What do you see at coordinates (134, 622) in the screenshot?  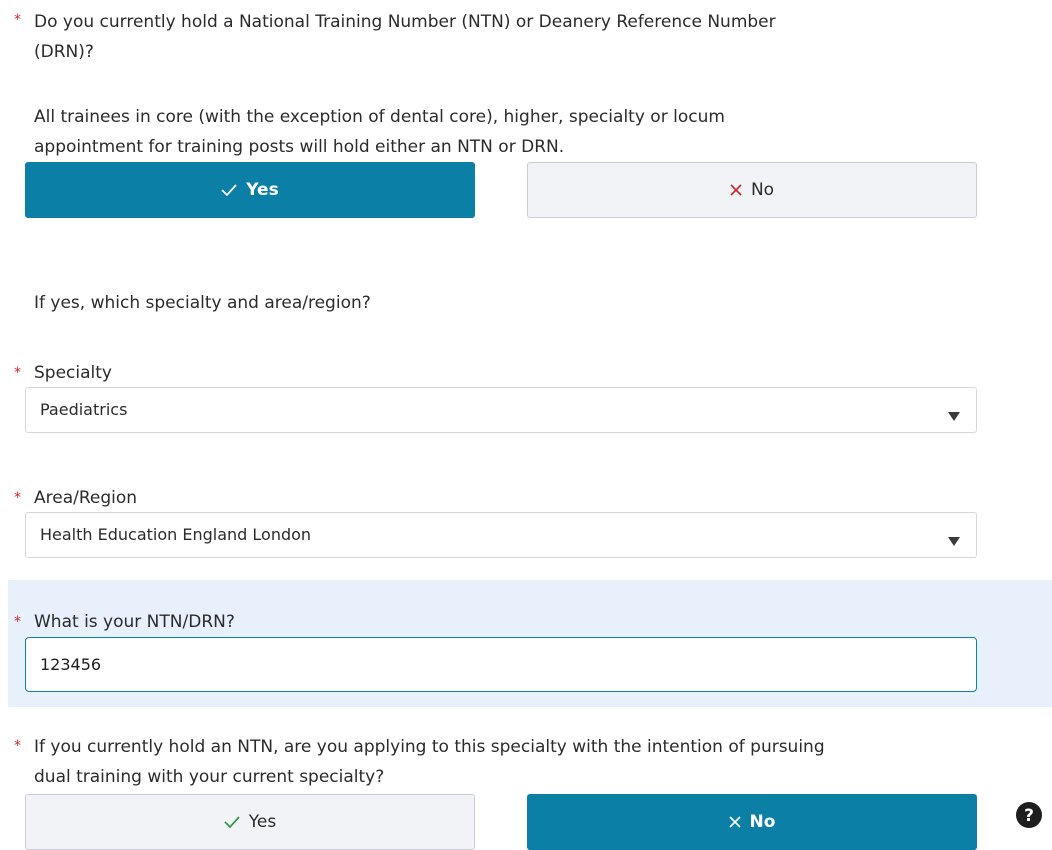 I see `ntn-drn-label: What is your NTN/DRN?` at bounding box center [134, 622].